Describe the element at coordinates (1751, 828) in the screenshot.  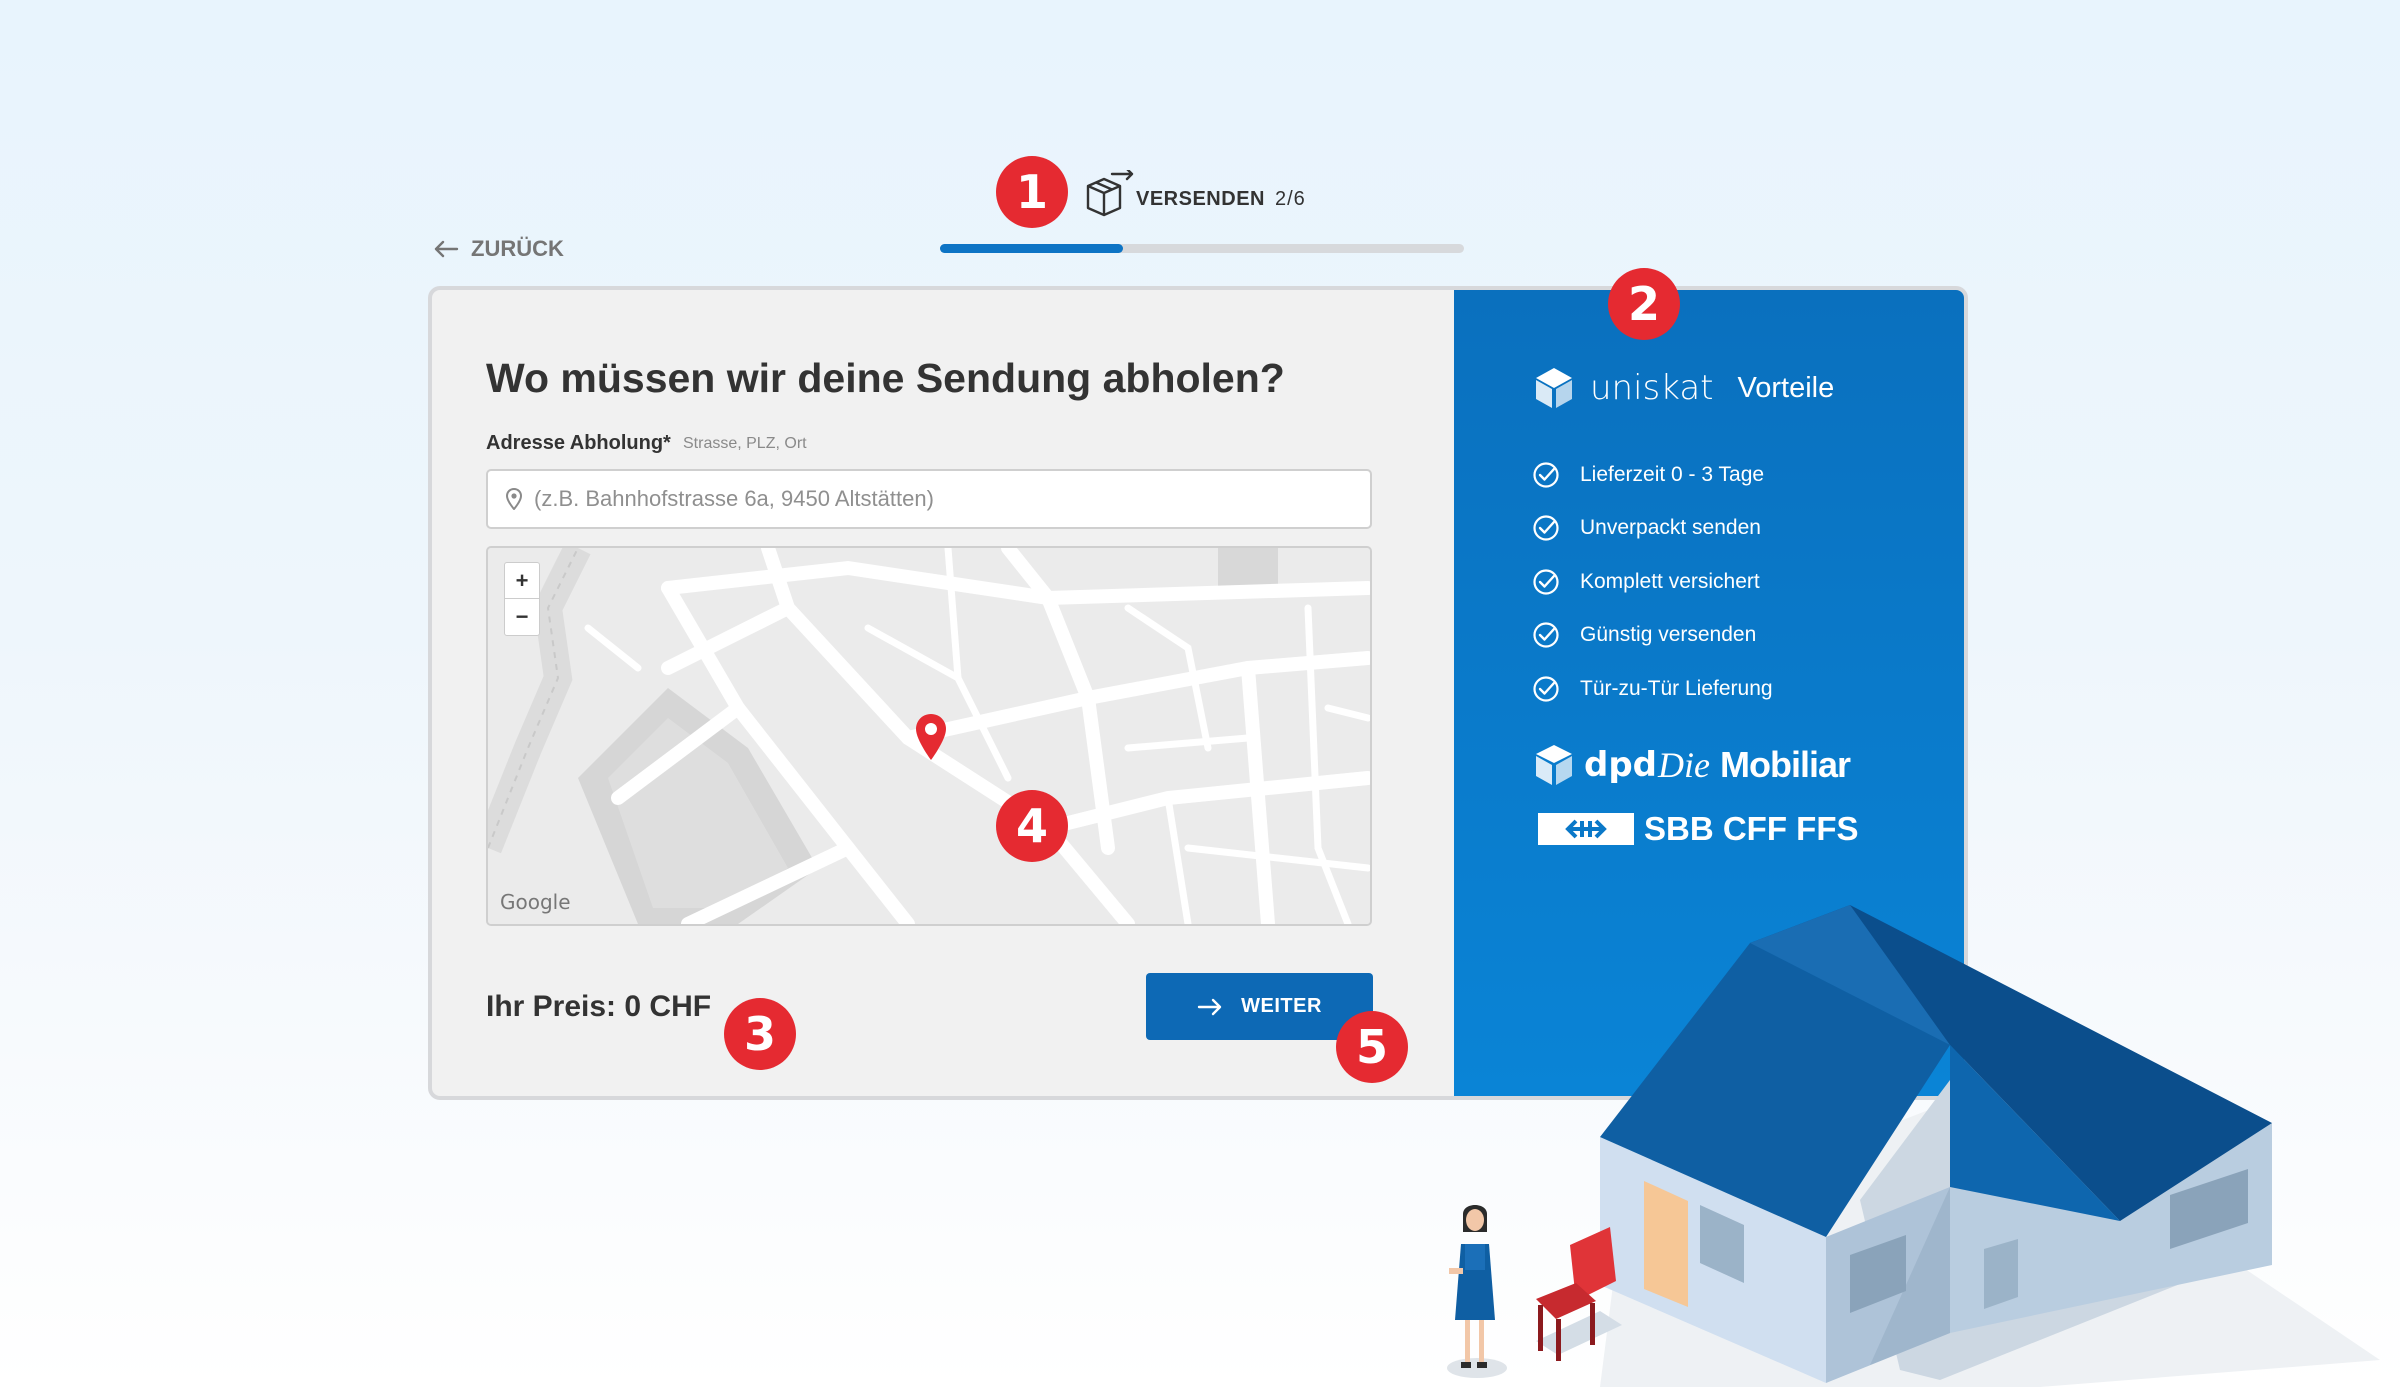
I see `sbb-wordmark: SBB CFF FFS` at that location.